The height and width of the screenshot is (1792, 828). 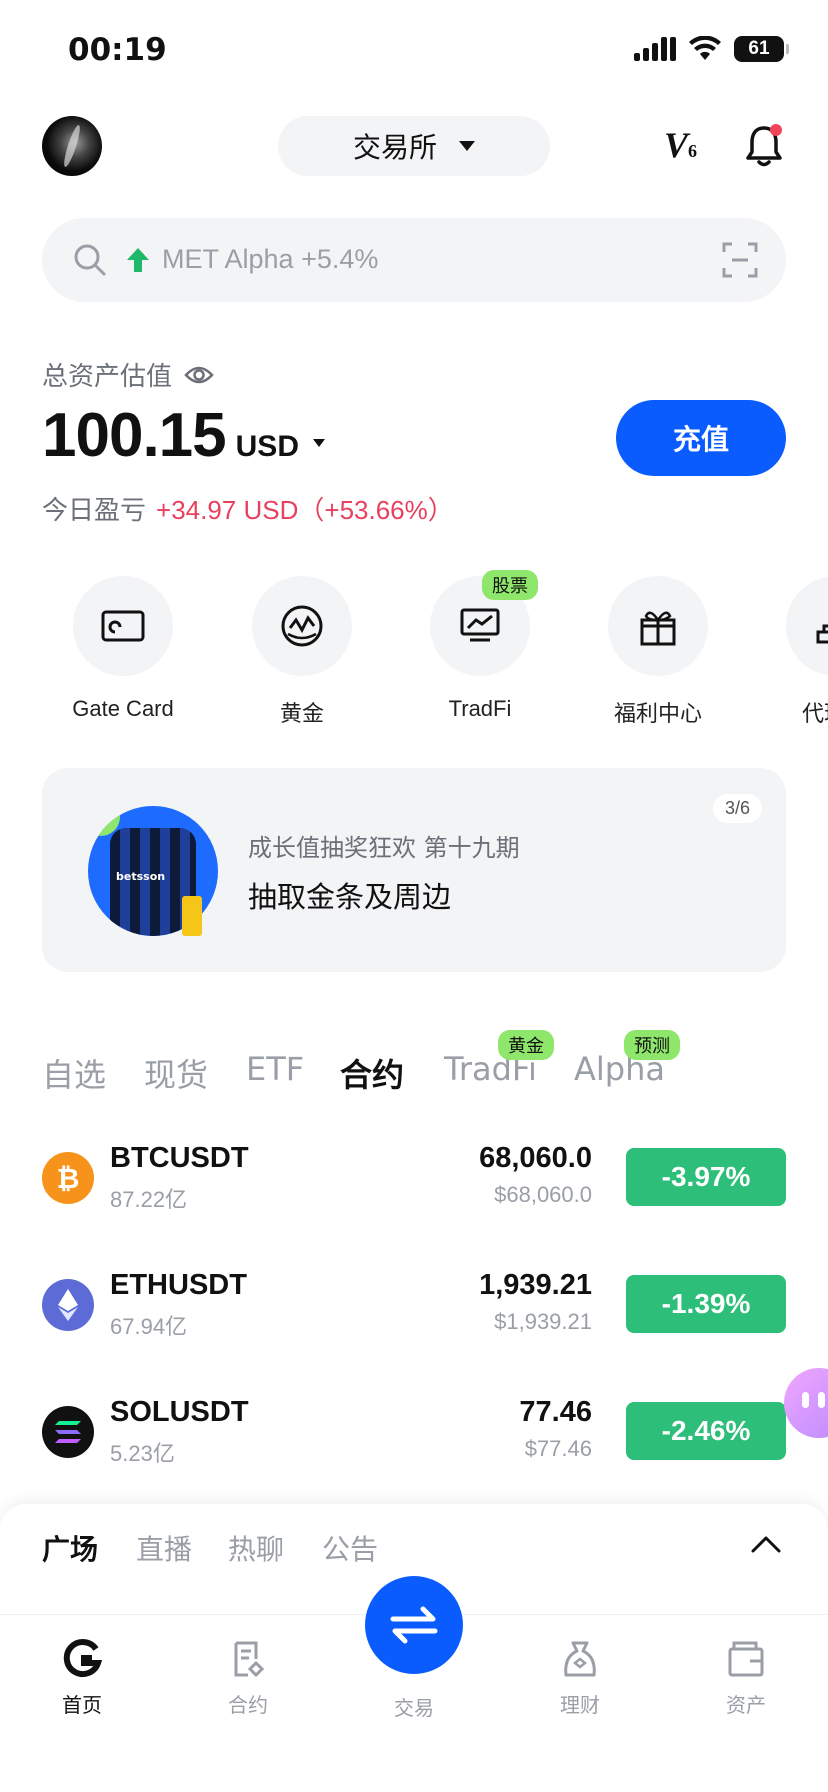 I want to click on assistant-chat-icon, so click(x=806, y=1403).